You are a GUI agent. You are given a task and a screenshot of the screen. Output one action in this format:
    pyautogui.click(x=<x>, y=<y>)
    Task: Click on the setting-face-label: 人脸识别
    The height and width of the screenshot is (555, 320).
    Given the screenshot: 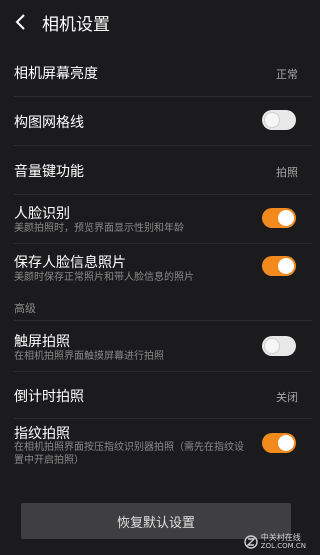 What is the action you would take?
    pyautogui.click(x=42, y=214)
    